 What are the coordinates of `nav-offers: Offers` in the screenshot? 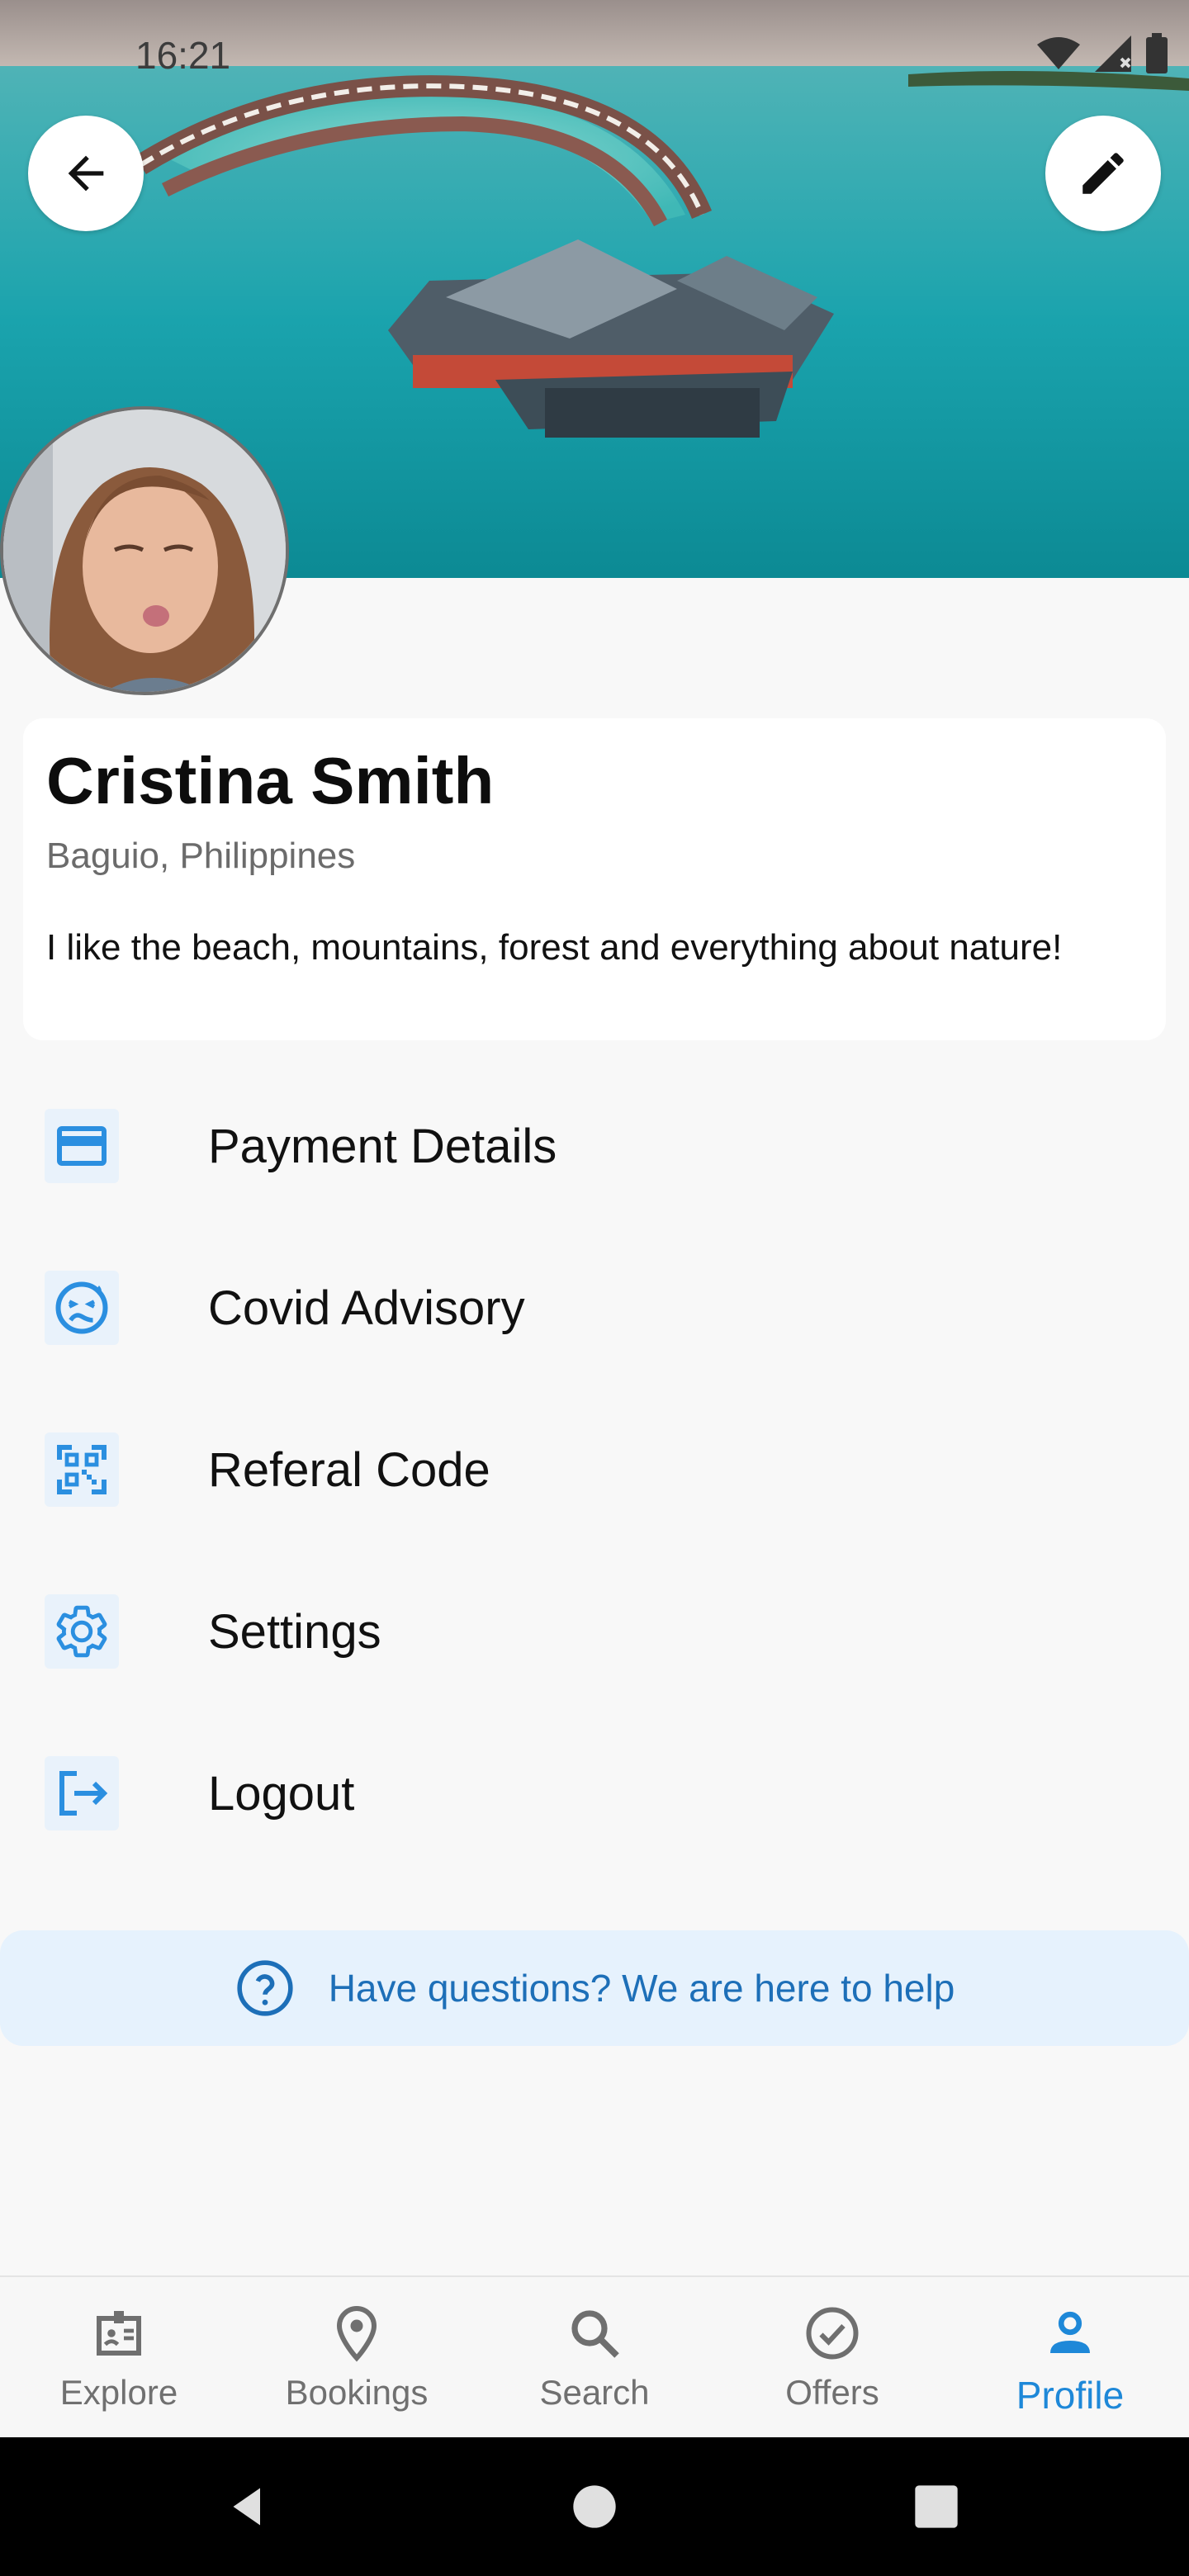 It's located at (832, 2358).